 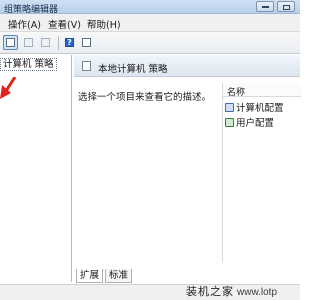 I want to click on export-list-button, so click(x=45, y=42).